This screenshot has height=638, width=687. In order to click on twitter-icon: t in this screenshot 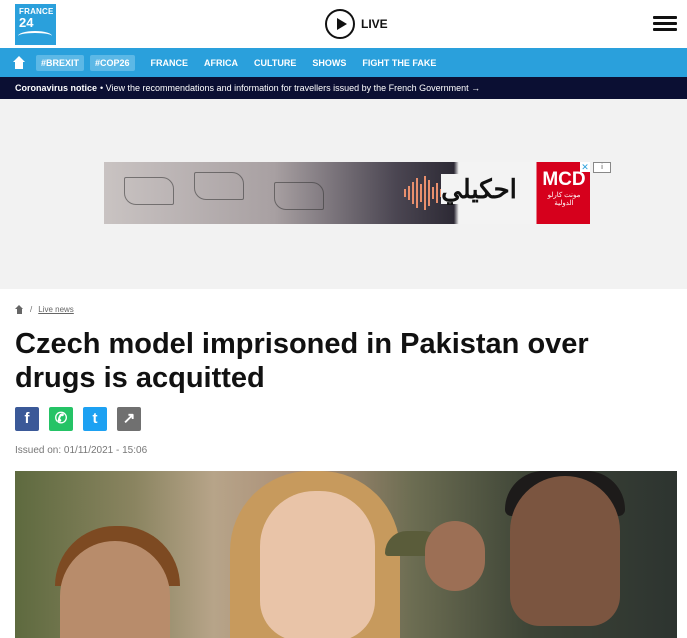, I will do `click(95, 419)`.